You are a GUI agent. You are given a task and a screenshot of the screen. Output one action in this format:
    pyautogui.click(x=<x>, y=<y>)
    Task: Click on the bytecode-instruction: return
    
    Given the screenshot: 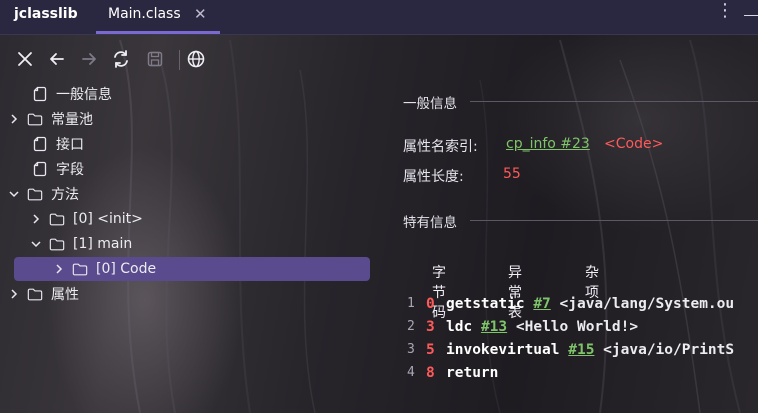 What is the action you would take?
    pyautogui.click(x=472, y=373)
    